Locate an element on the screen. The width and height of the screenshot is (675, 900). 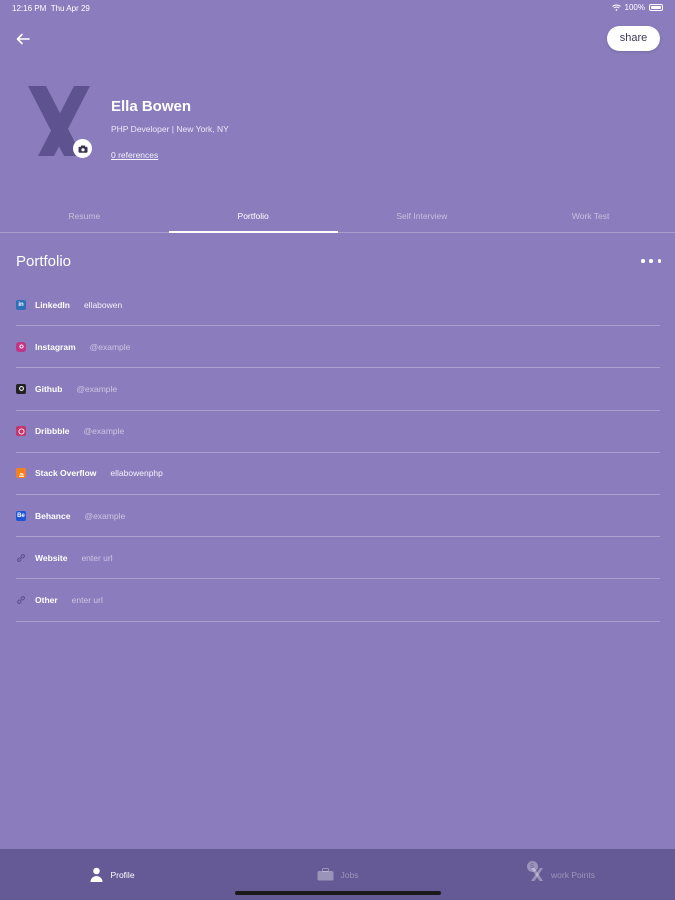
other-input: enter url is located at coordinates (87, 600).